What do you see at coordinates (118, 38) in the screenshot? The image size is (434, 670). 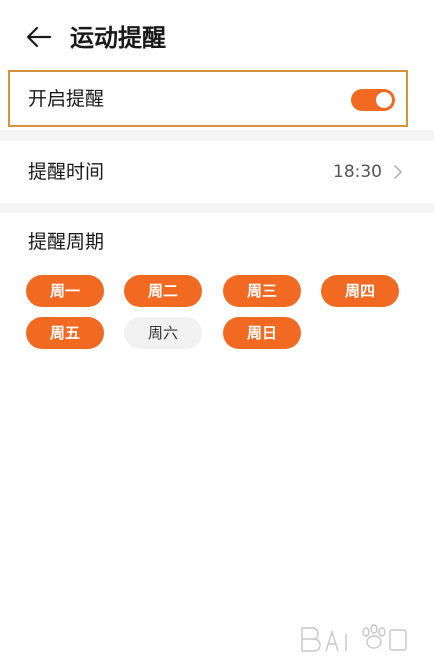 I see `page-title: 运动提醒` at bounding box center [118, 38].